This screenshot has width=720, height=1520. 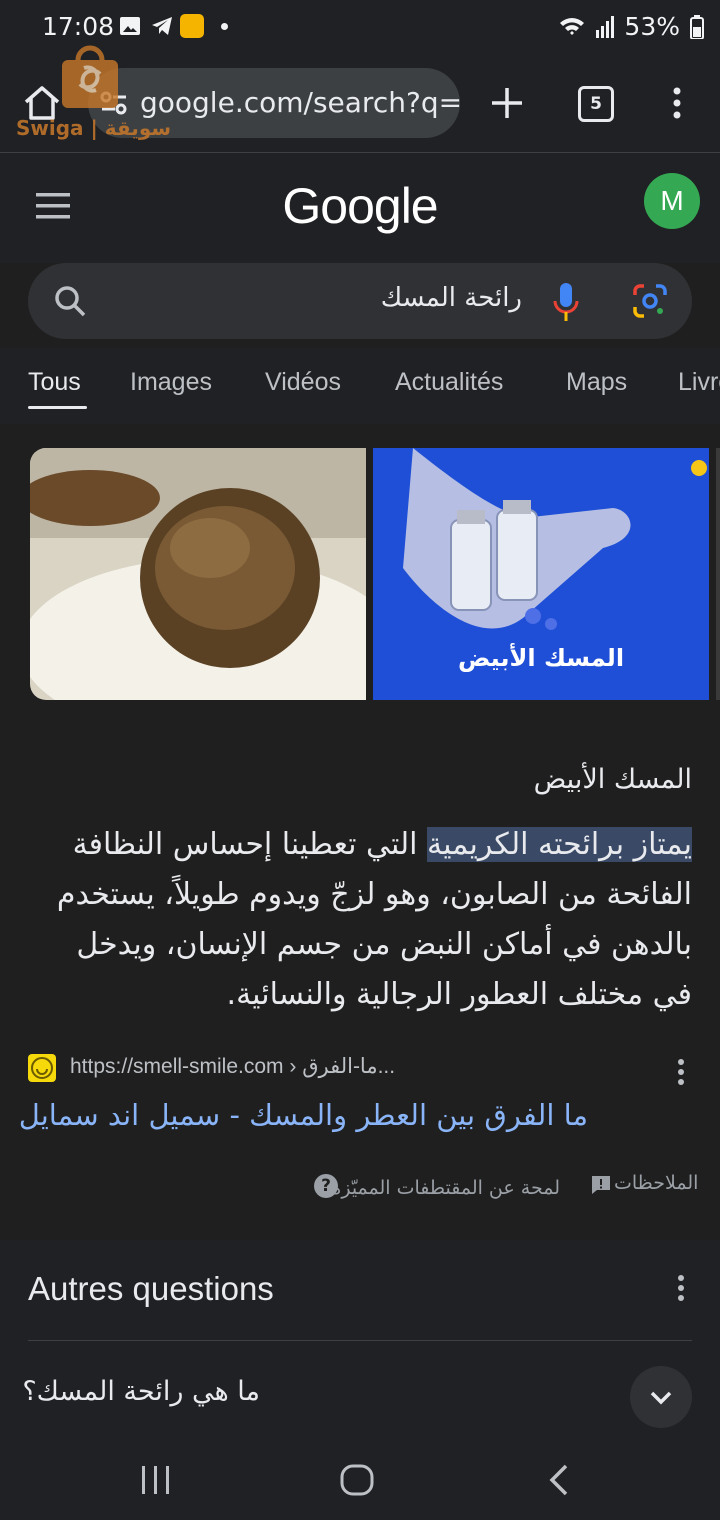 I want to click on url-text: google.com/search?q=, so click(x=300, y=102).